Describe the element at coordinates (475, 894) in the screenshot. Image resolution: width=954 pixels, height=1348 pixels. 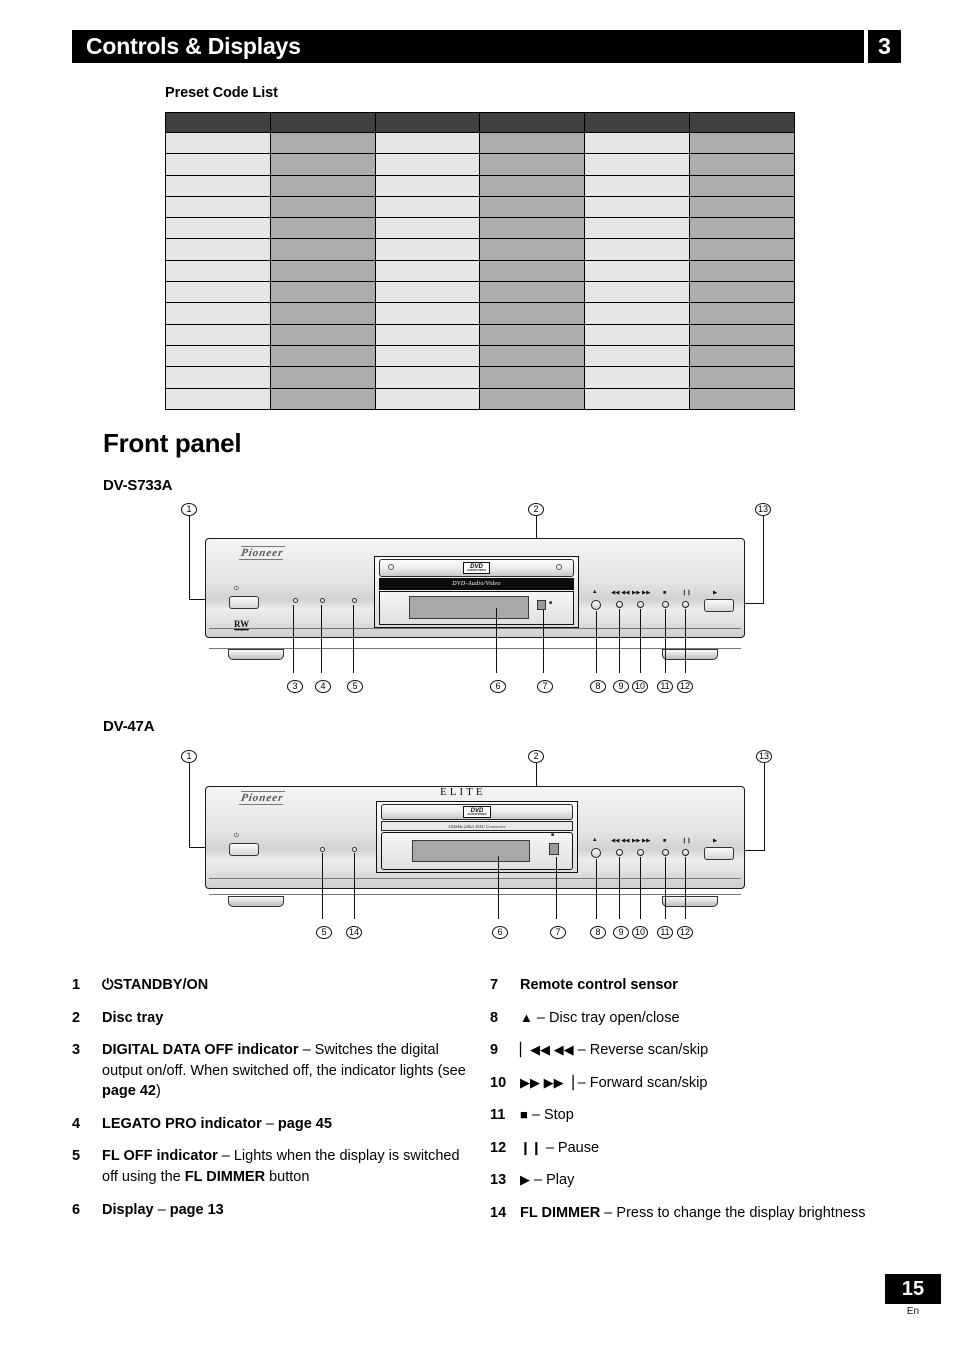
I see `chassis-seam` at that location.